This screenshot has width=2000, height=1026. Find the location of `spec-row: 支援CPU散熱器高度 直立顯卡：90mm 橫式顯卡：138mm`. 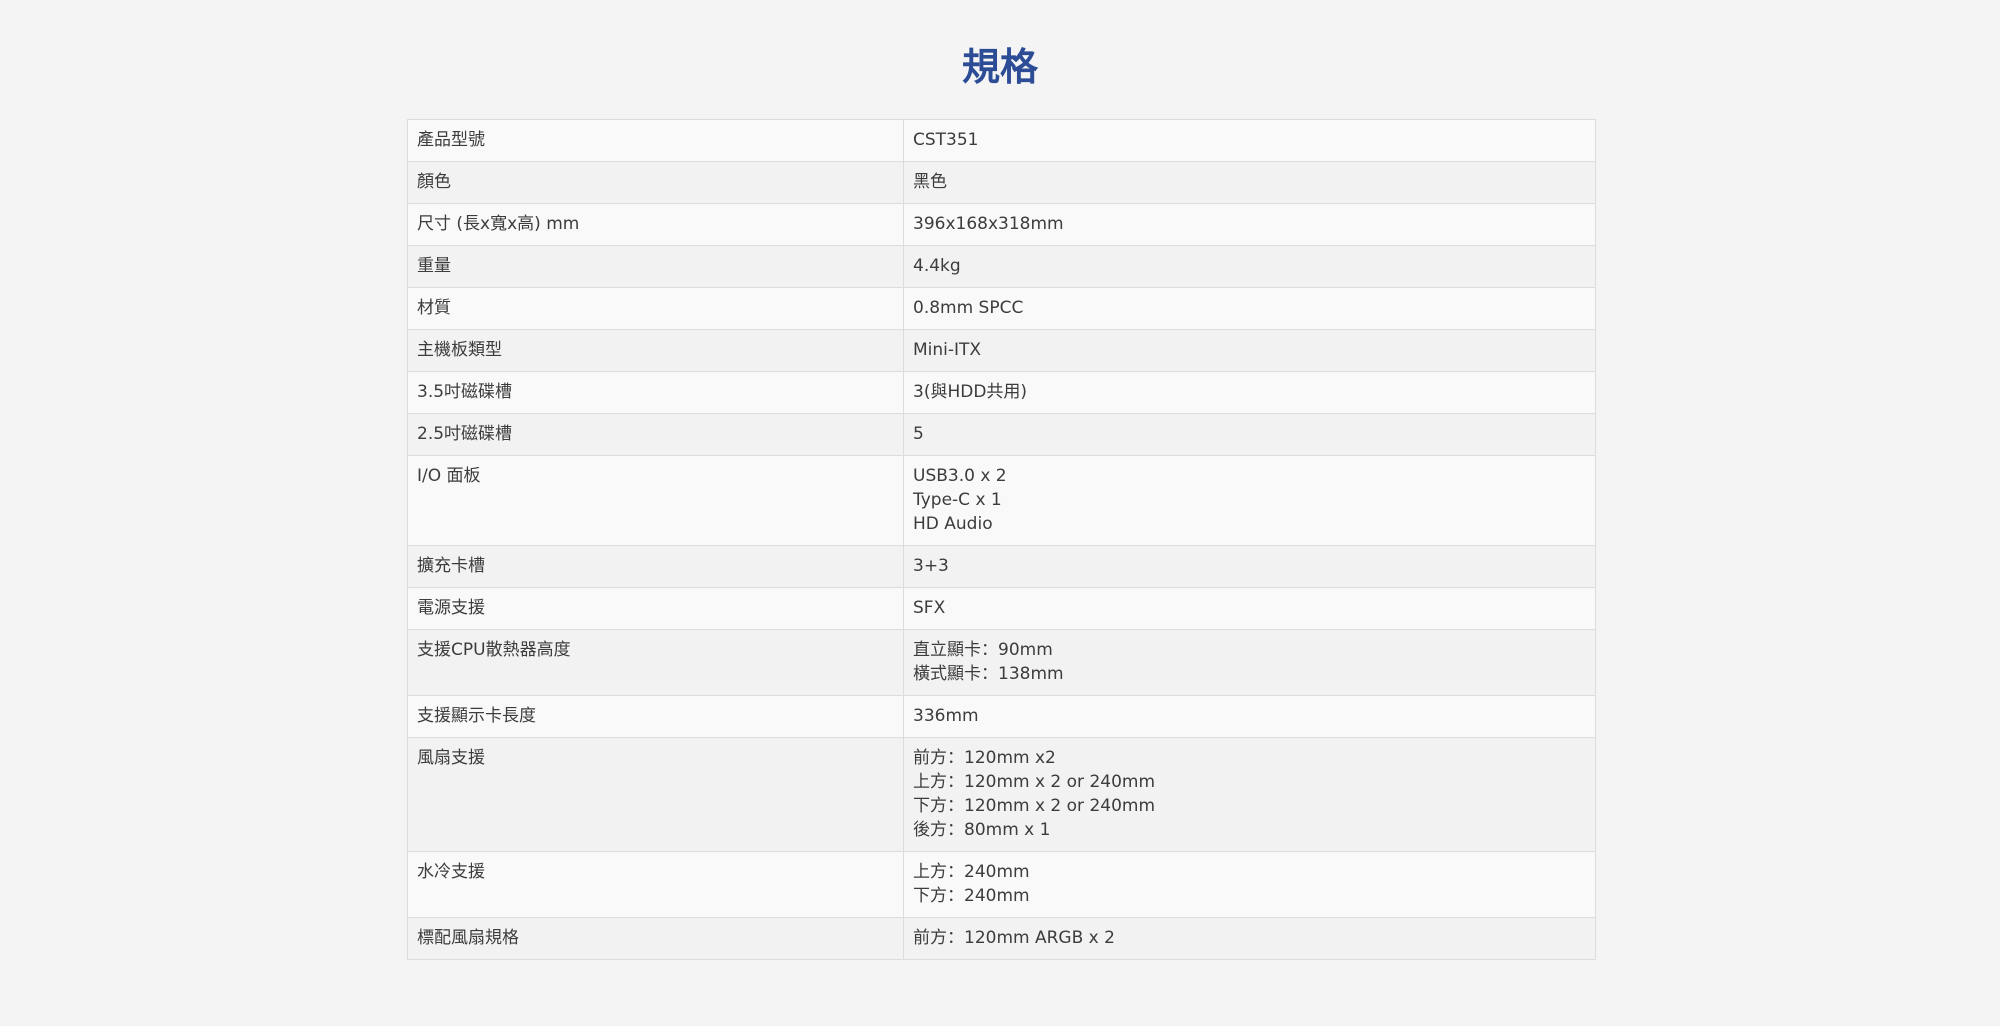

spec-row: 支援CPU散熱器高度 直立顯卡：90mm 橫式顯卡：138mm is located at coordinates (1001, 662).